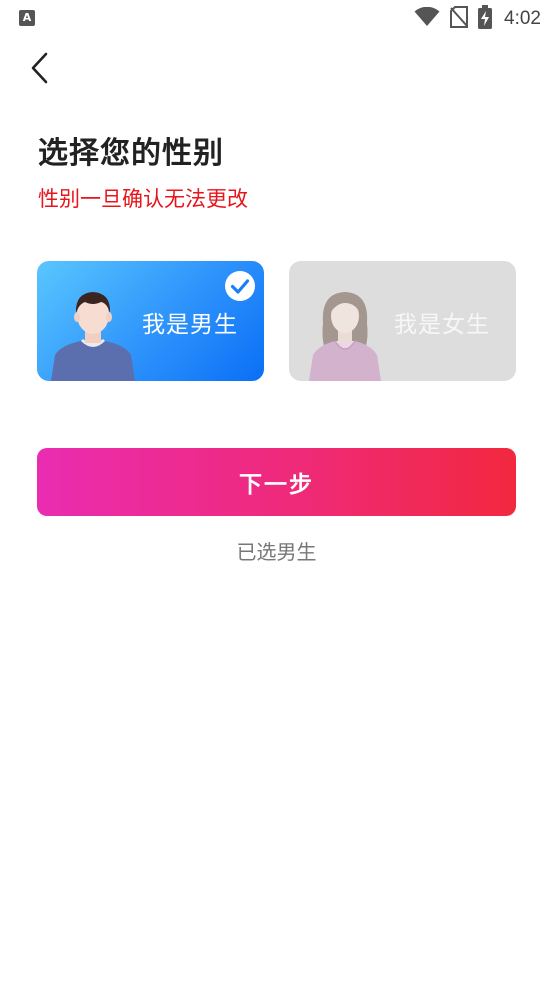  I want to click on male-option-card: 我是男生, so click(150, 321).